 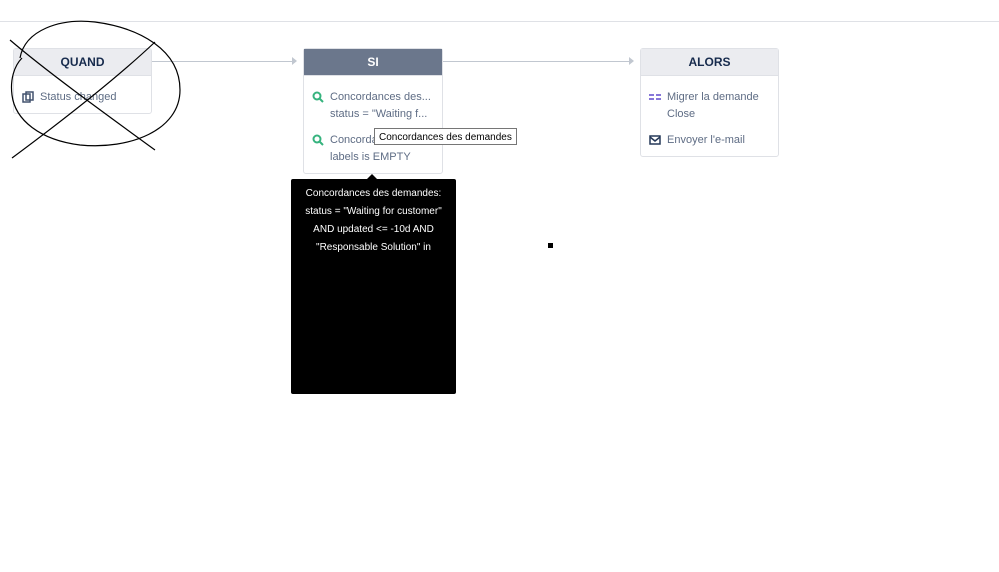 What do you see at coordinates (82, 81) in the screenshot?
I see `when-card: QUAND Status changed` at bounding box center [82, 81].